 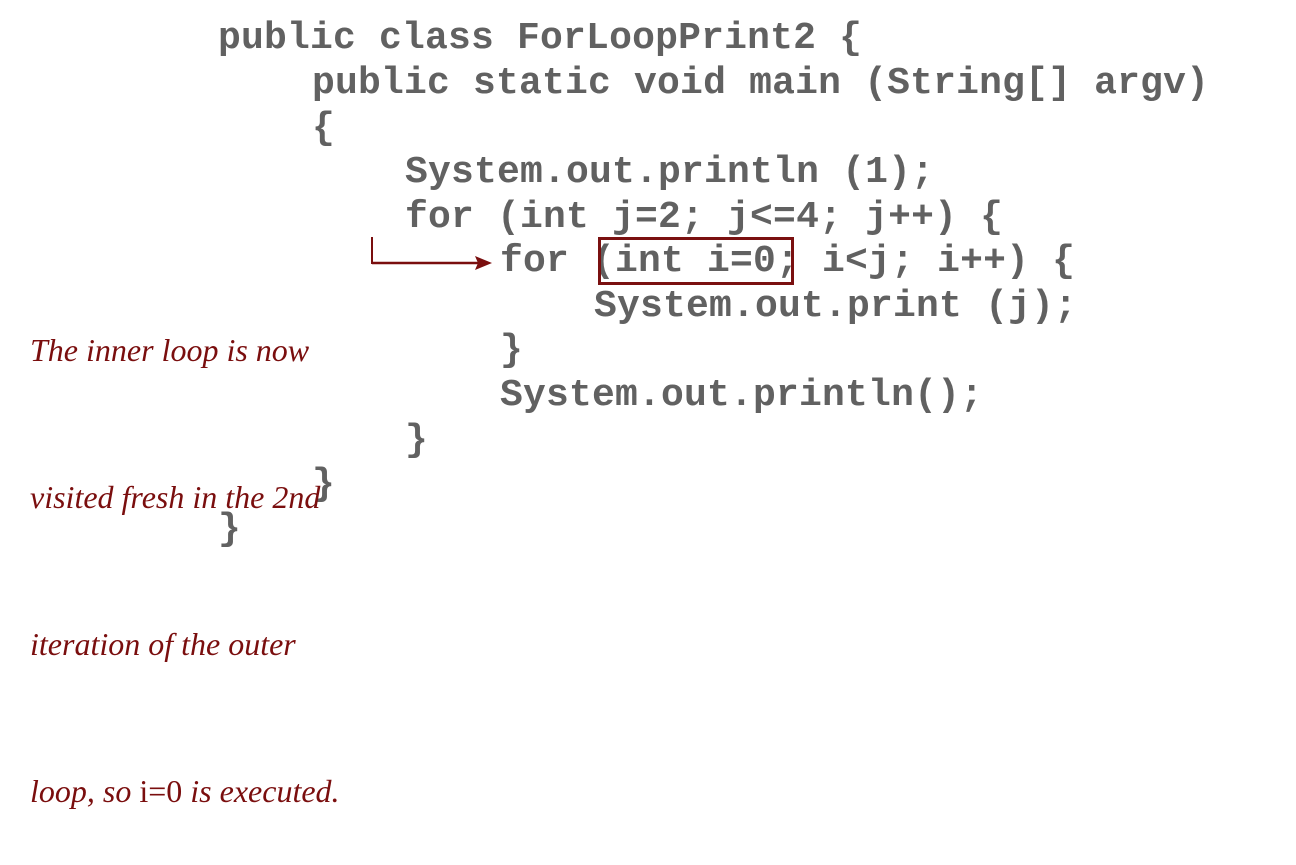 What do you see at coordinates (163, 644) in the screenshot?
I see `annotation-line-3: iteration of the outer` at bounding box center [163, 644].